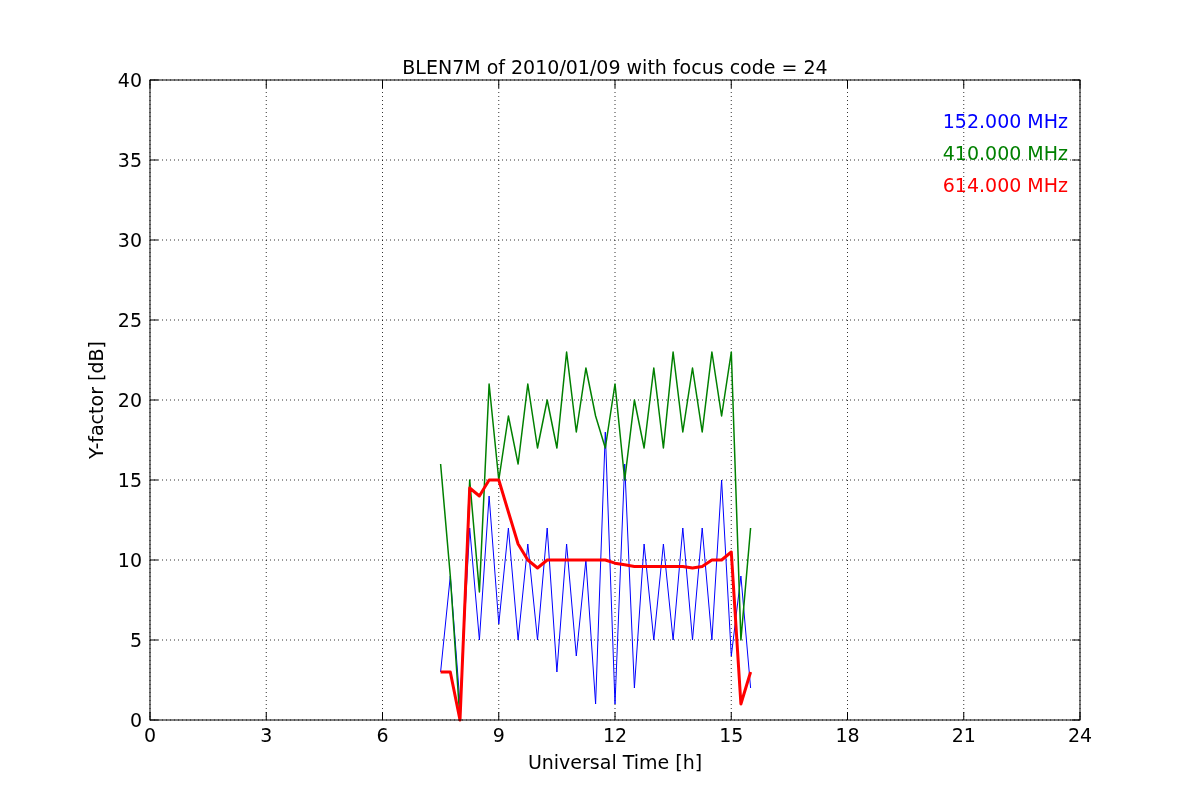 The height and width of the screenshot is (800, 1200). I want to click on legend-label: 152.000 MHz, so click(1005, 121).